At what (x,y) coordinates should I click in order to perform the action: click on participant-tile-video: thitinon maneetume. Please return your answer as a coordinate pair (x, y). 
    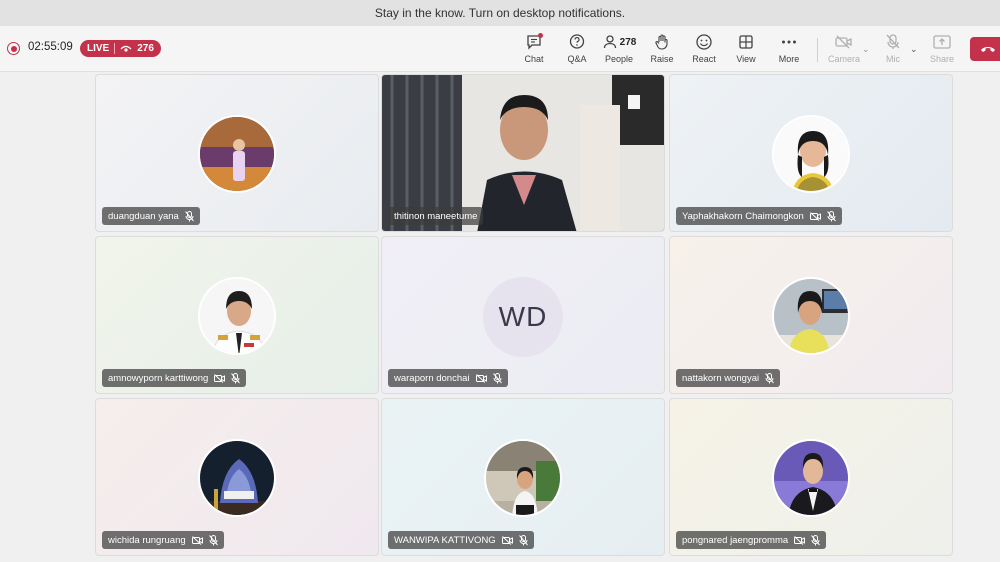
    Looking at the image, I should click on (523, 153).